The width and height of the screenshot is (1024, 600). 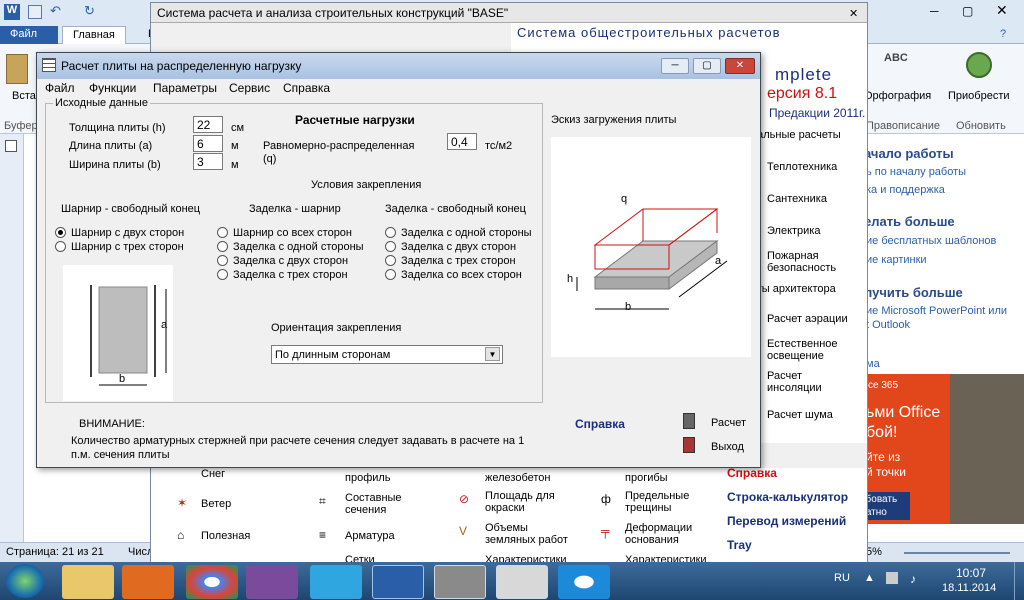 What do you see at coordinates (896, 260) in the screenshot?
I see `help-link-clipart: ие картинки` at bounding box center [896, 260].